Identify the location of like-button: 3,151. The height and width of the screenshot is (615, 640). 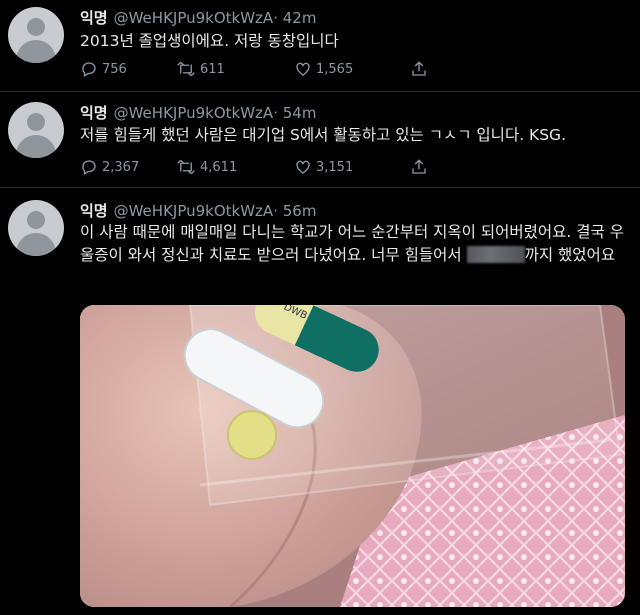
(323, 167).